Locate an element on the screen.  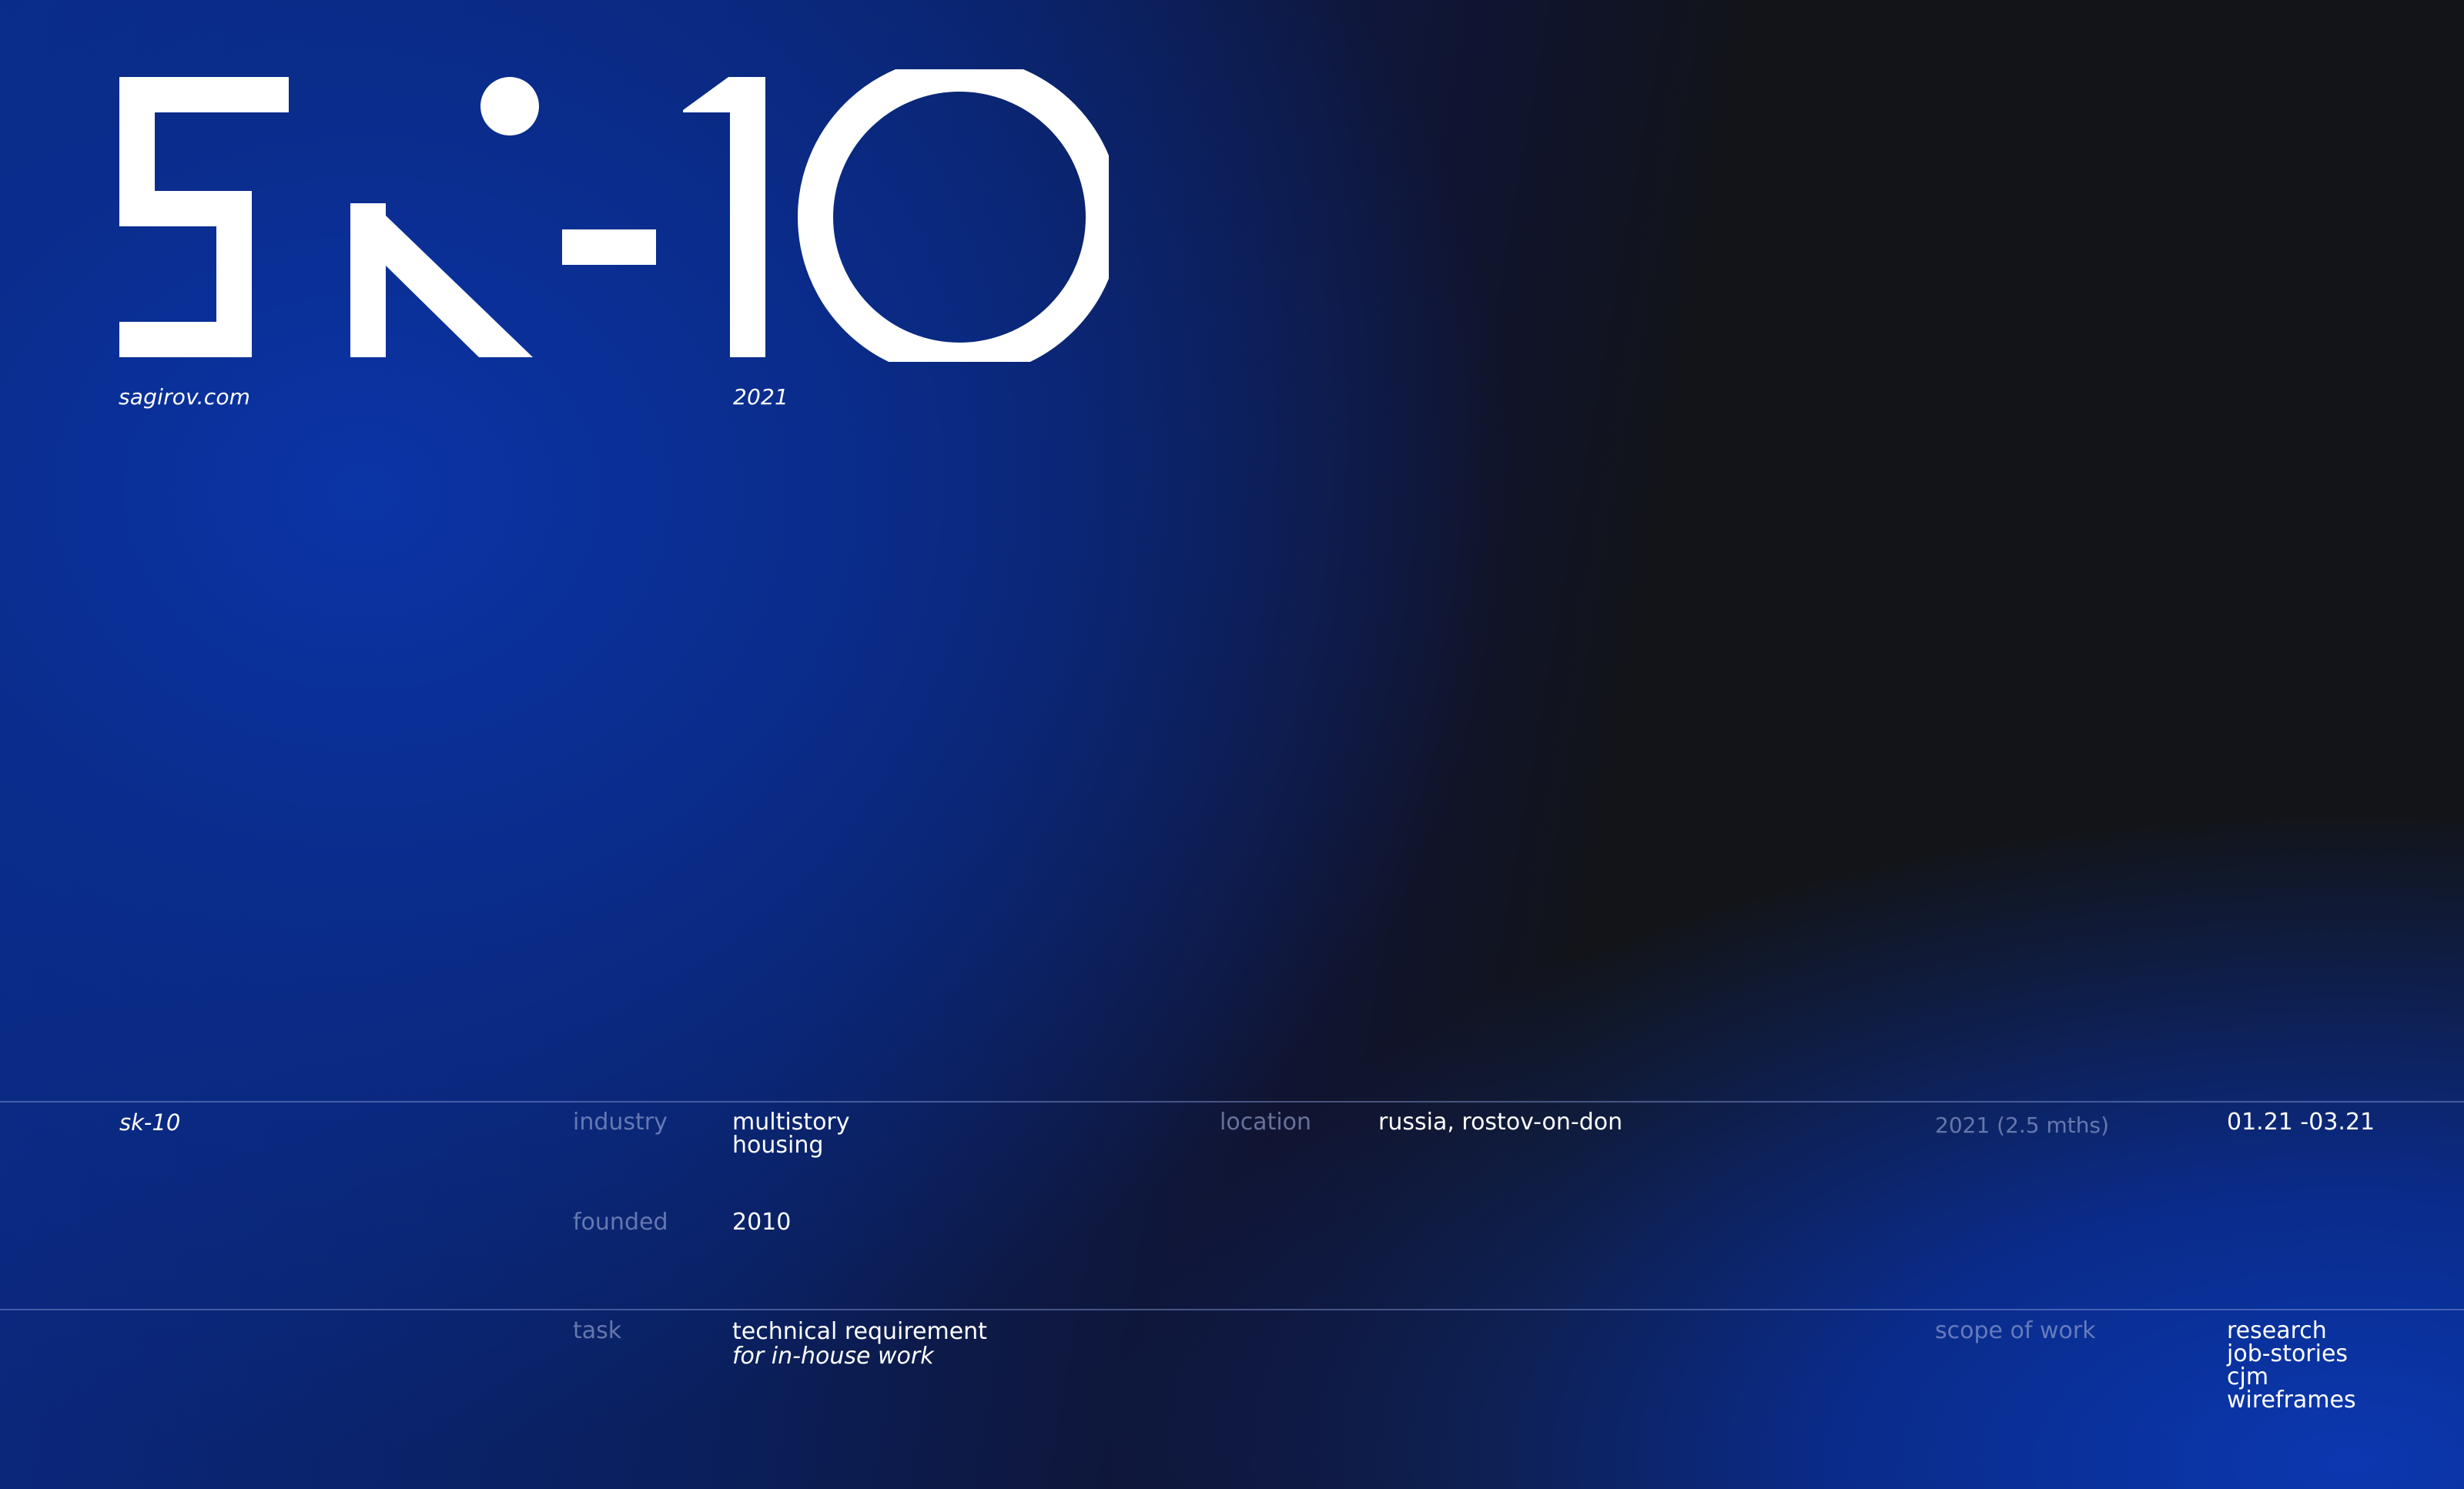
site-url: sagirov.com is located at coordinates (184, 397).